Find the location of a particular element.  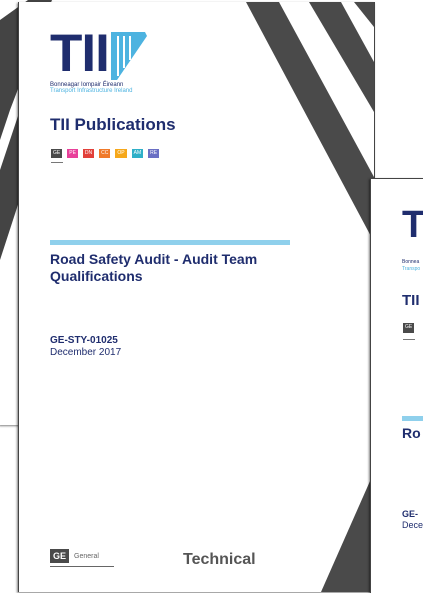

right-title-rule is located at coordinates (412, 418).